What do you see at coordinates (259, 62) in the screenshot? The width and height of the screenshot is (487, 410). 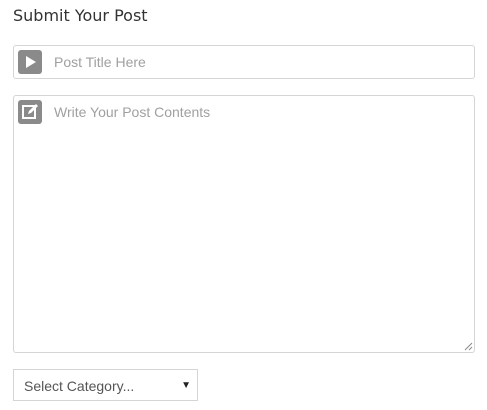 I see `post-title-input` at bounding box center [259, 62].